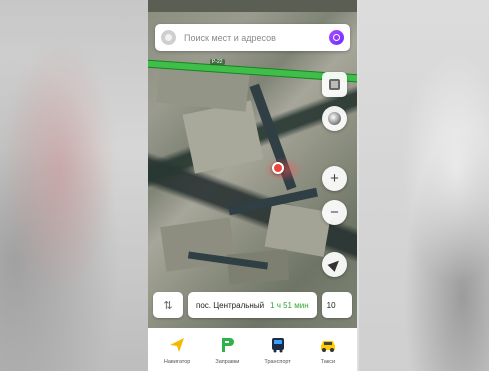  Describe the element at coordinates (230, 305) in the screenshot. I see `route-destination: пос. Центральный` at that location.